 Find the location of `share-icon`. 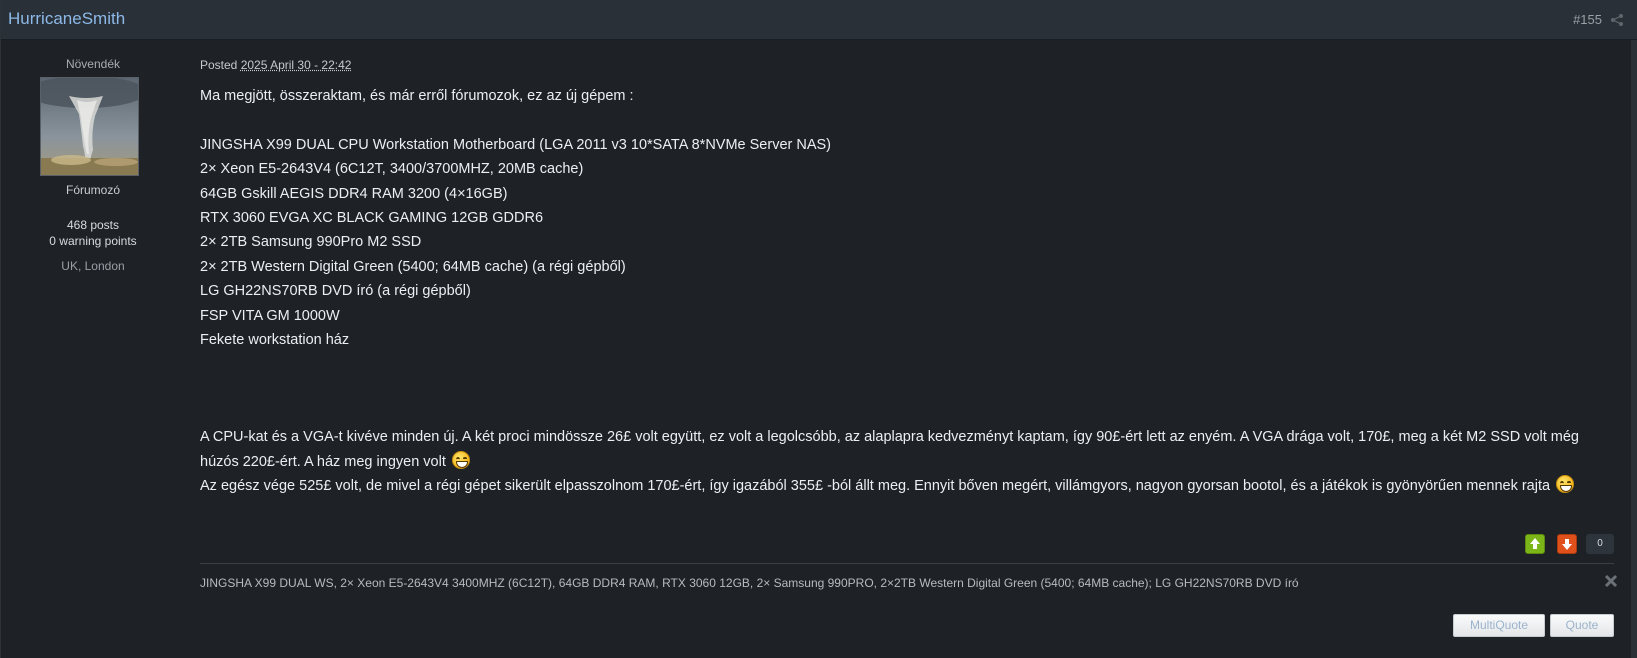

share-icon is located at coordinates (1617, 20).